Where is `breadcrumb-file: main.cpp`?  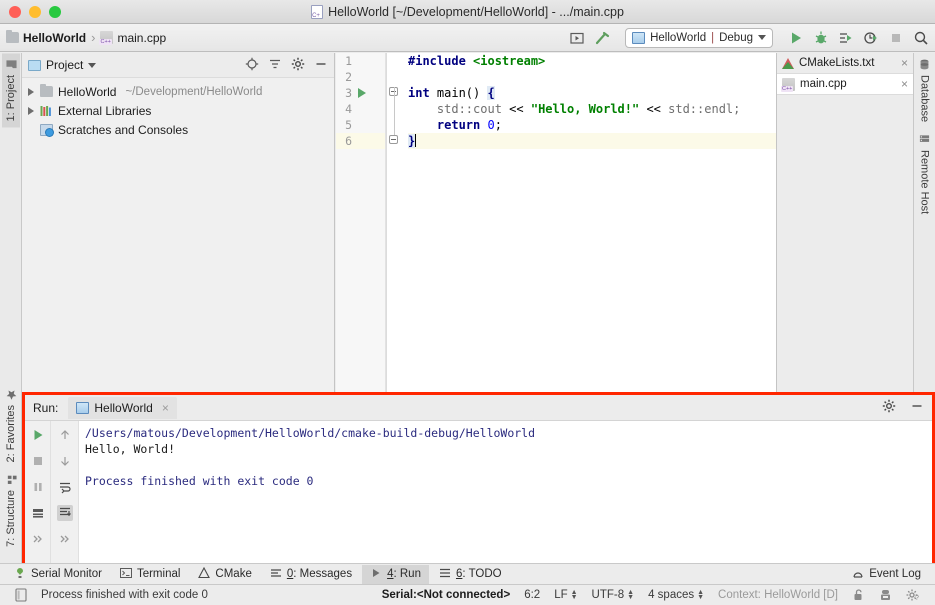
breadcrumb-file: main.cpp is located at coordinates (133, 37).